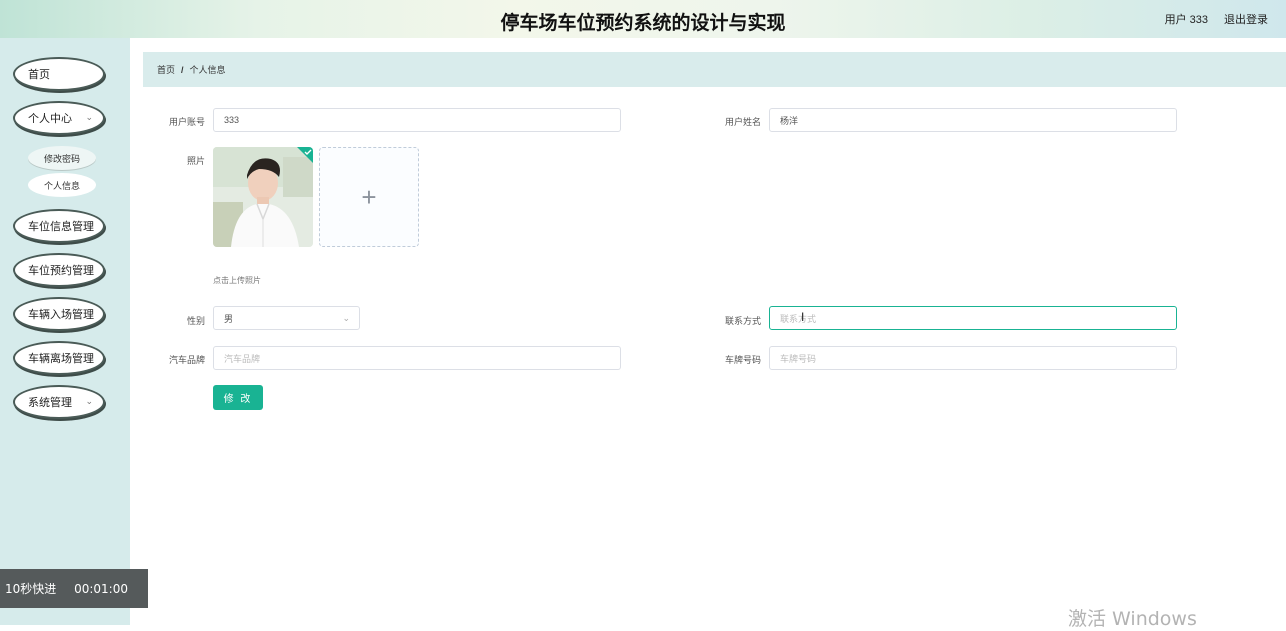 This screenshot has width=1286, height=631. I want to click on sidebar-item-label: 车位预约管理, so click(61, 271).